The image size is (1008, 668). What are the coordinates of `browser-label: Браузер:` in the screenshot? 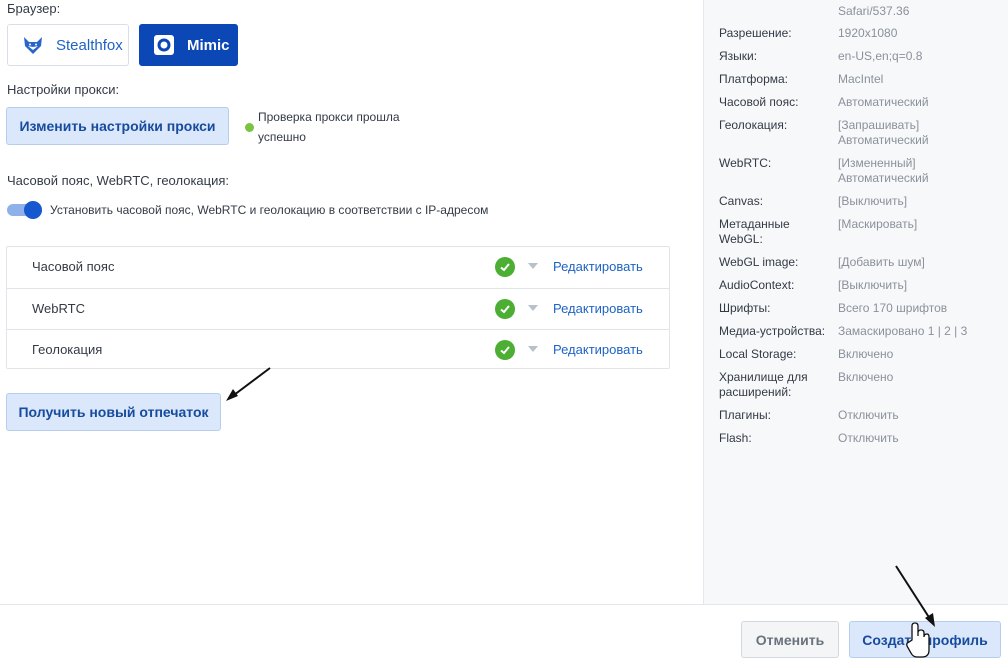 It's located at (34, 8).